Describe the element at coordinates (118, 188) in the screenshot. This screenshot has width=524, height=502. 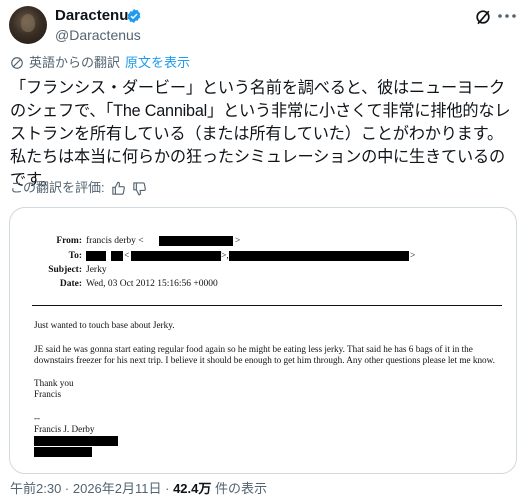
I see `thumbs-up-icon` at that location.